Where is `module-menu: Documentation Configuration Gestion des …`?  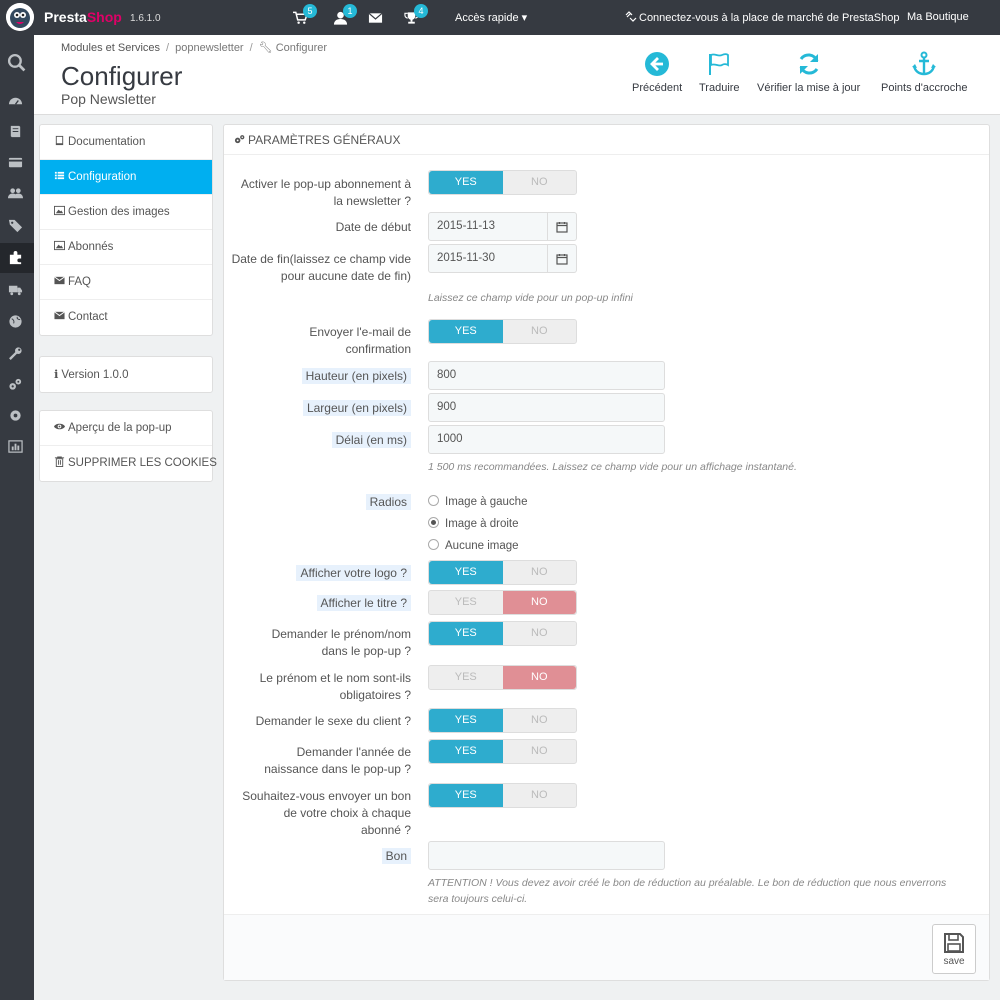 module-menu: Documentation Configuration Gestion des … is located at coordinates (126, 230).